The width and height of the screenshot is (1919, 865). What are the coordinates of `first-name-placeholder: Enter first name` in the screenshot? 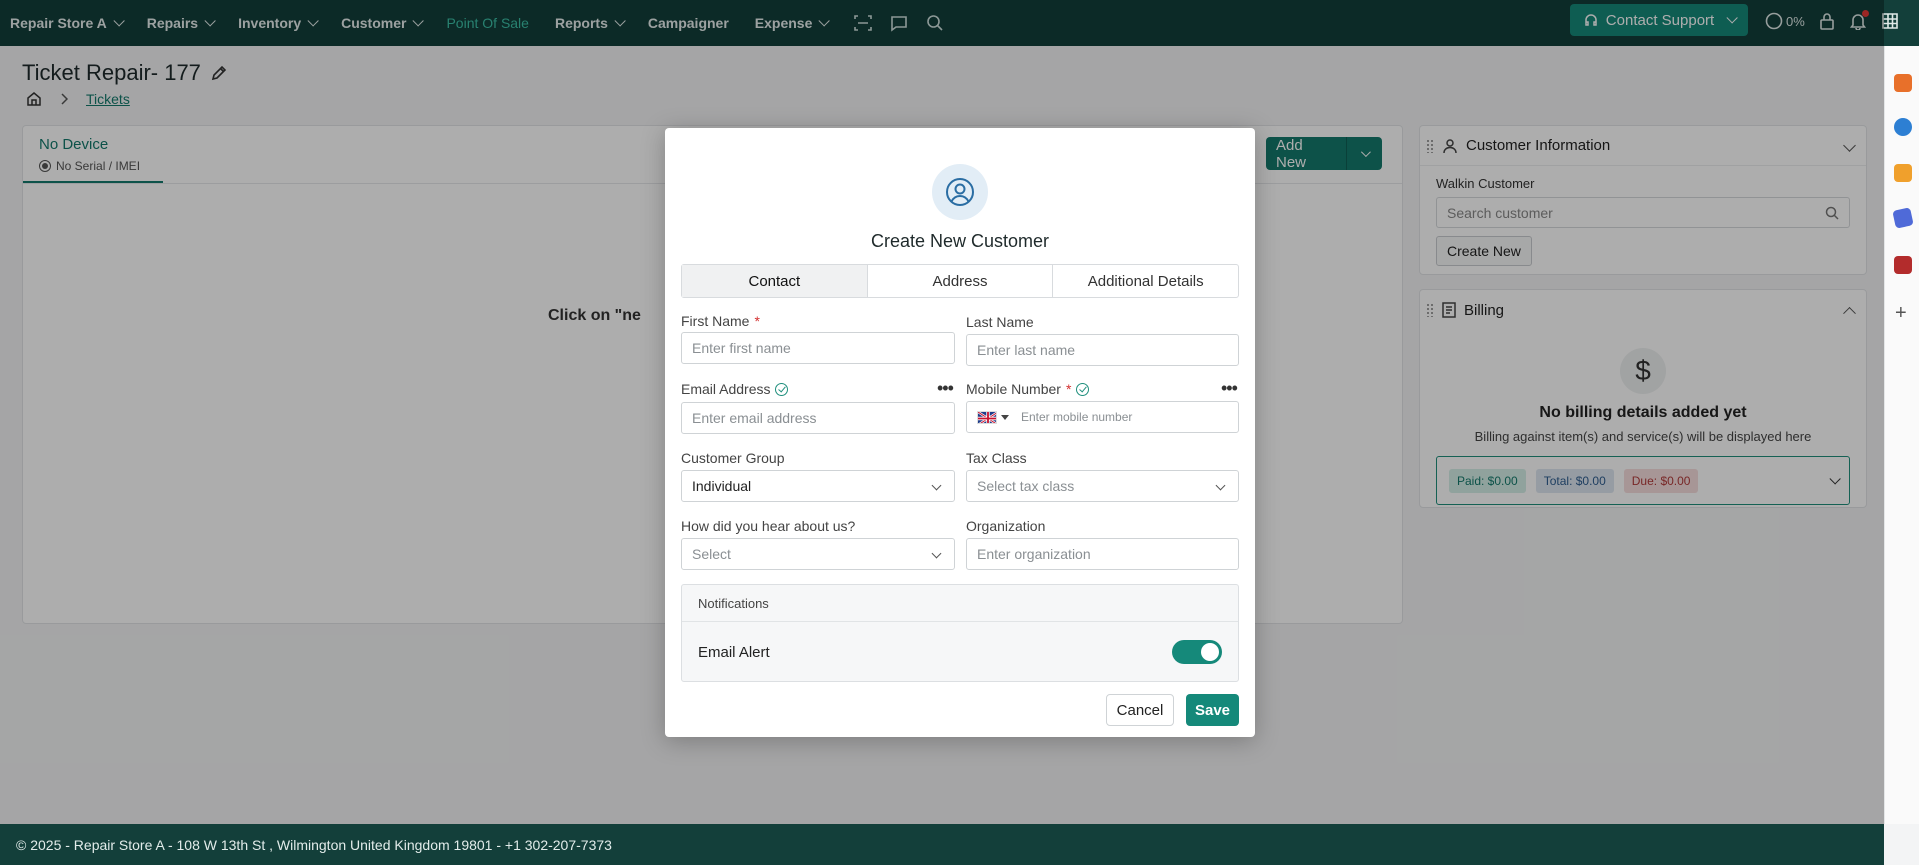 It's located at (741, 348).